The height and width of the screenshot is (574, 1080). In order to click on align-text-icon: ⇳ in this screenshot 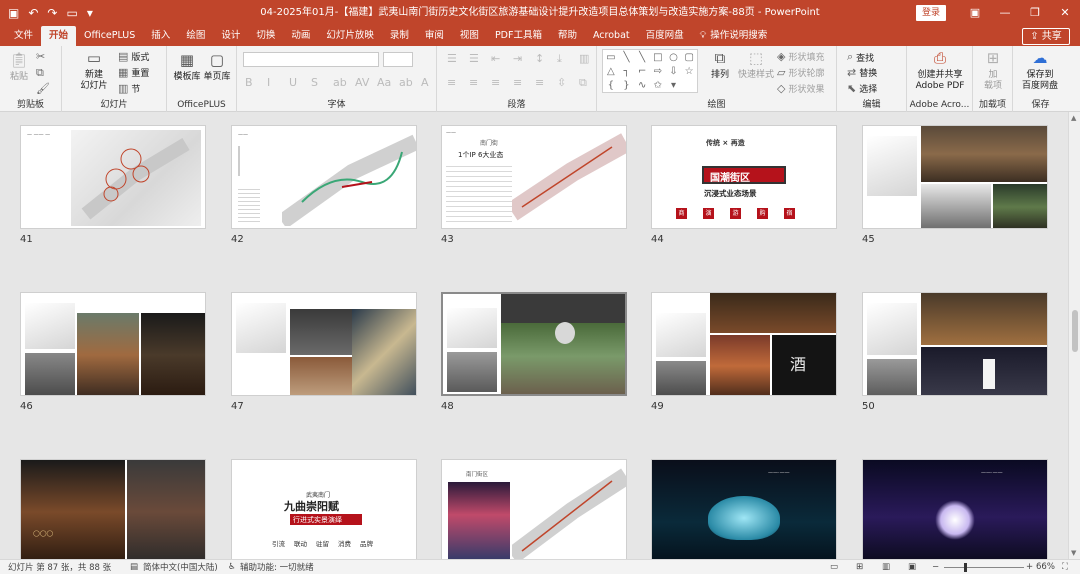, I will do `click(566, 83)`.